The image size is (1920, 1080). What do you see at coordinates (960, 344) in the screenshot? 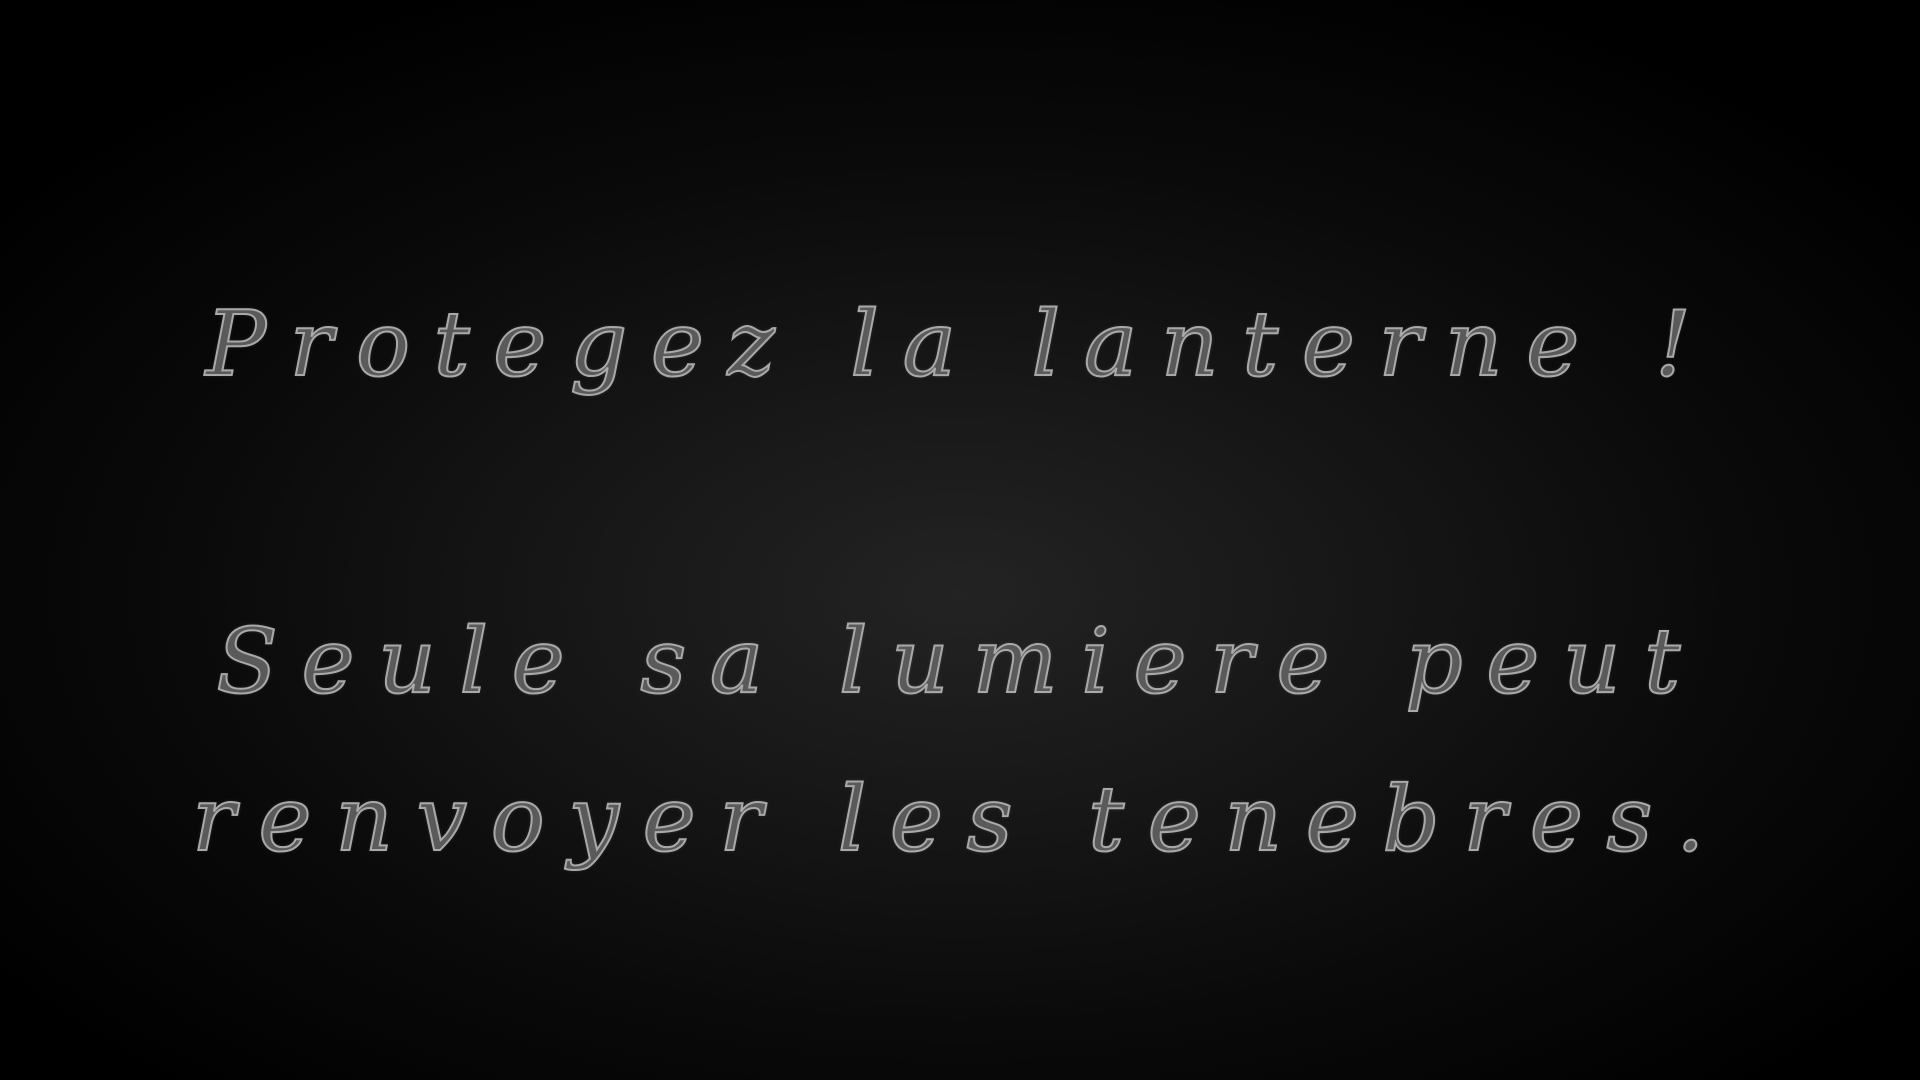
I see `intro-line-1: Protegez la lanterne !` at bounding box center [960, 344].